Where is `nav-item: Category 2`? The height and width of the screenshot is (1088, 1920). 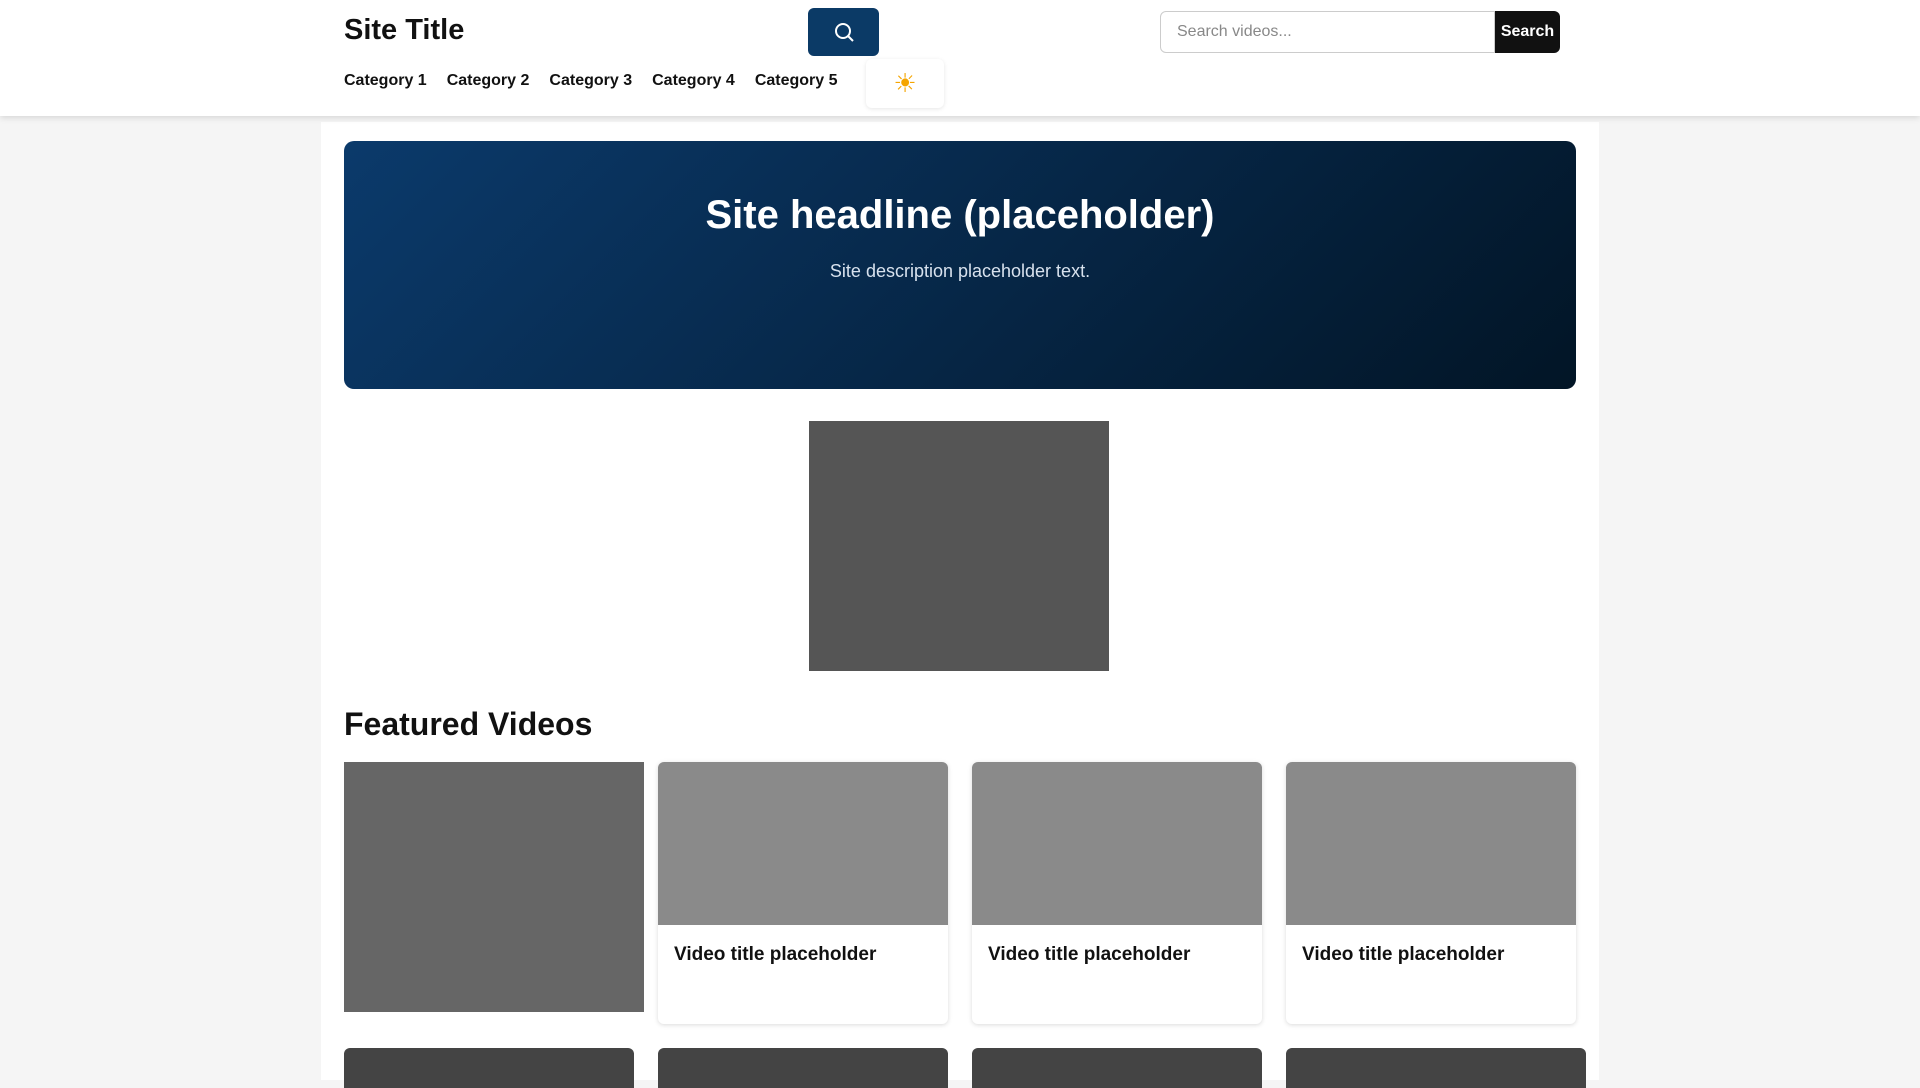
nav-item: Category 2 is located at coordinates (488, 81).